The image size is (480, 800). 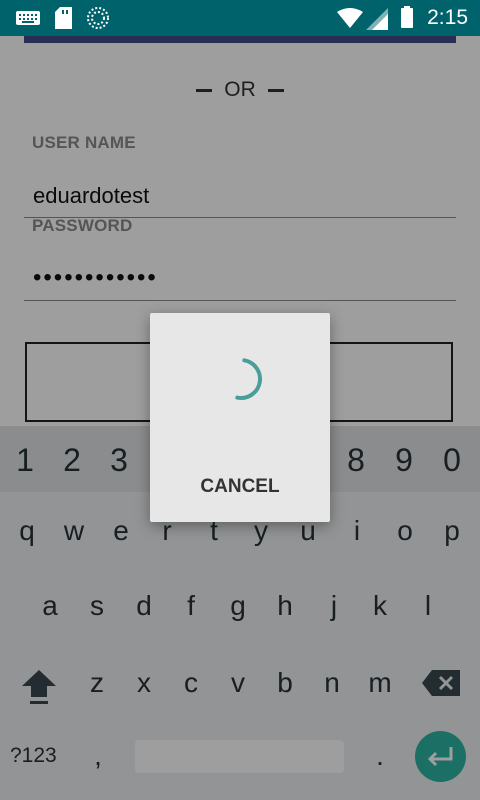 What do you see at coordinates (98, 18) in the screenshot?
I see `sync-icon` at bounding box center [98, 18].